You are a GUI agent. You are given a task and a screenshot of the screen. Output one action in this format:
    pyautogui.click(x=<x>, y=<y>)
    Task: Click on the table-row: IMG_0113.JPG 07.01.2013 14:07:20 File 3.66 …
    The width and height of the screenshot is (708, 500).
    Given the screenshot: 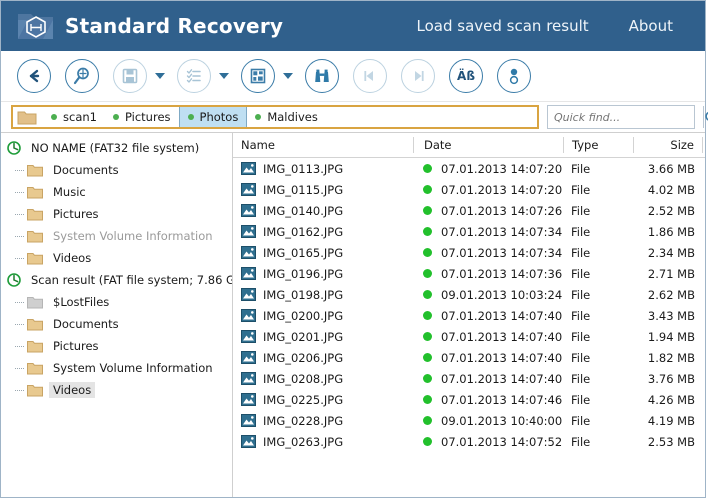 What is the action you would take?
    pyautogui.click(x=469, y=168)
    